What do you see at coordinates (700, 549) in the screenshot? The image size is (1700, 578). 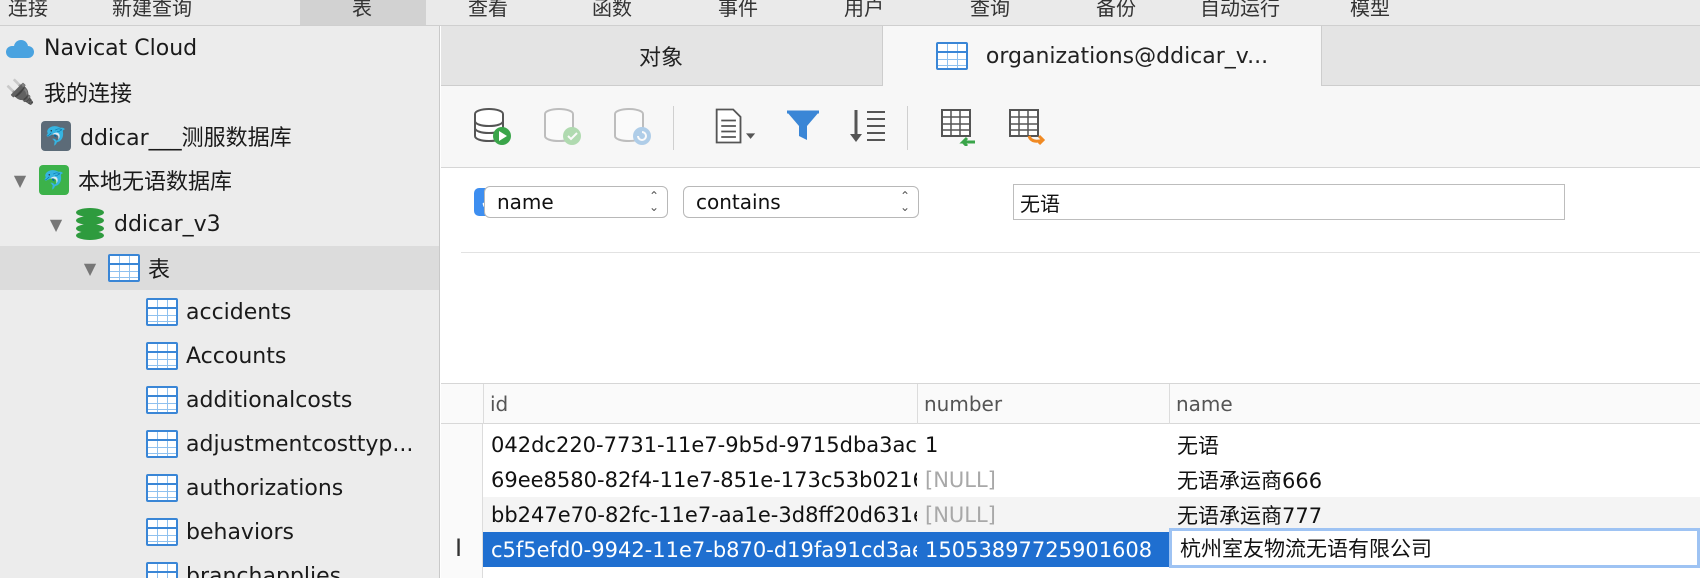 I see `cell-id: c5f5efd0-9942-11e7-b870-d19fa91cd3ae` at bounding box center [700, 549].